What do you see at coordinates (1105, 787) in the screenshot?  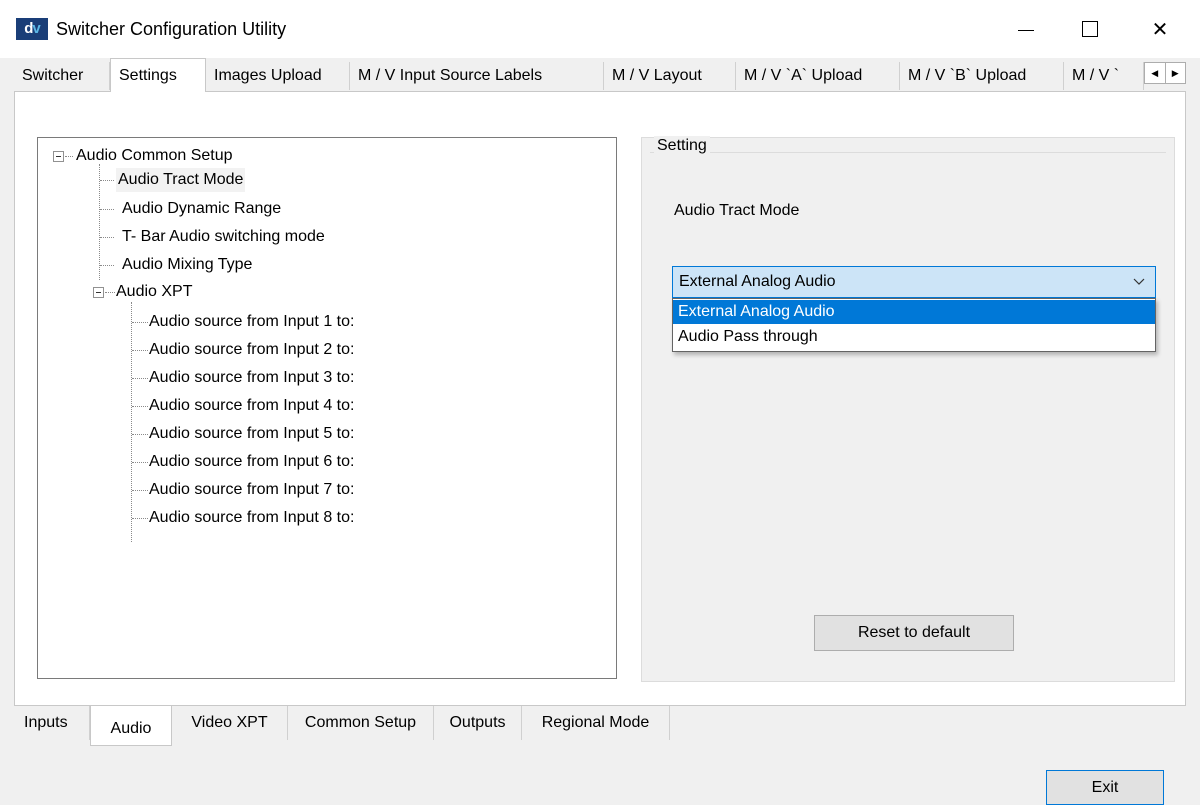 I see `exit-button: Exit` at bounding box center [1105, 787].